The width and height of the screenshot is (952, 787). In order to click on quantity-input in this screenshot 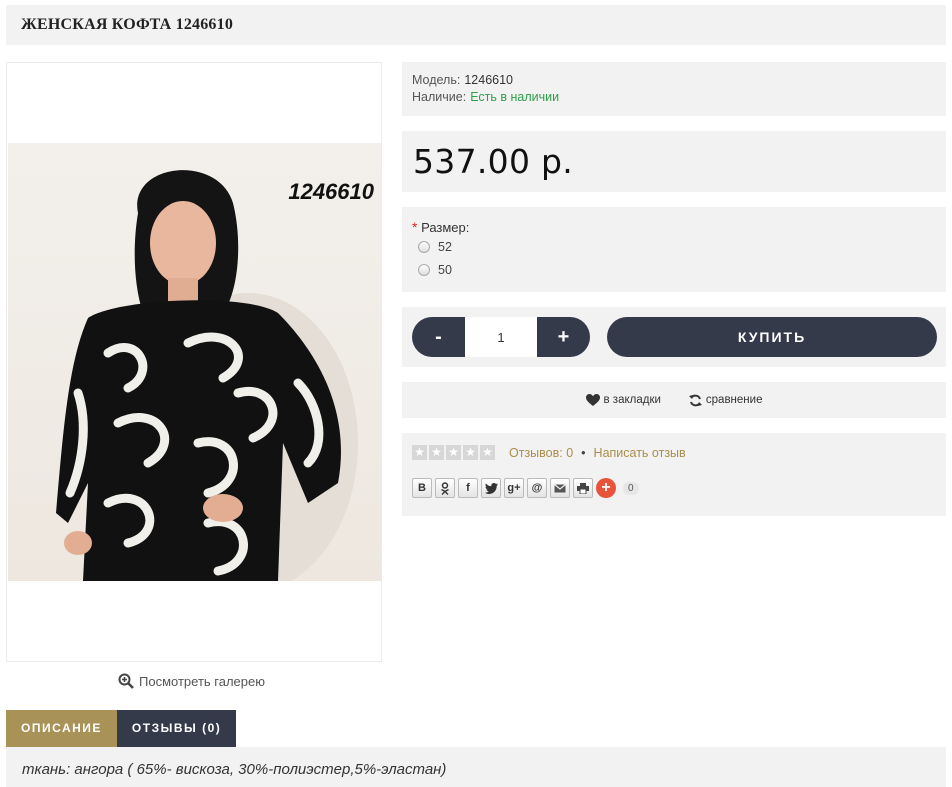, I will do `click(501, 337)`.